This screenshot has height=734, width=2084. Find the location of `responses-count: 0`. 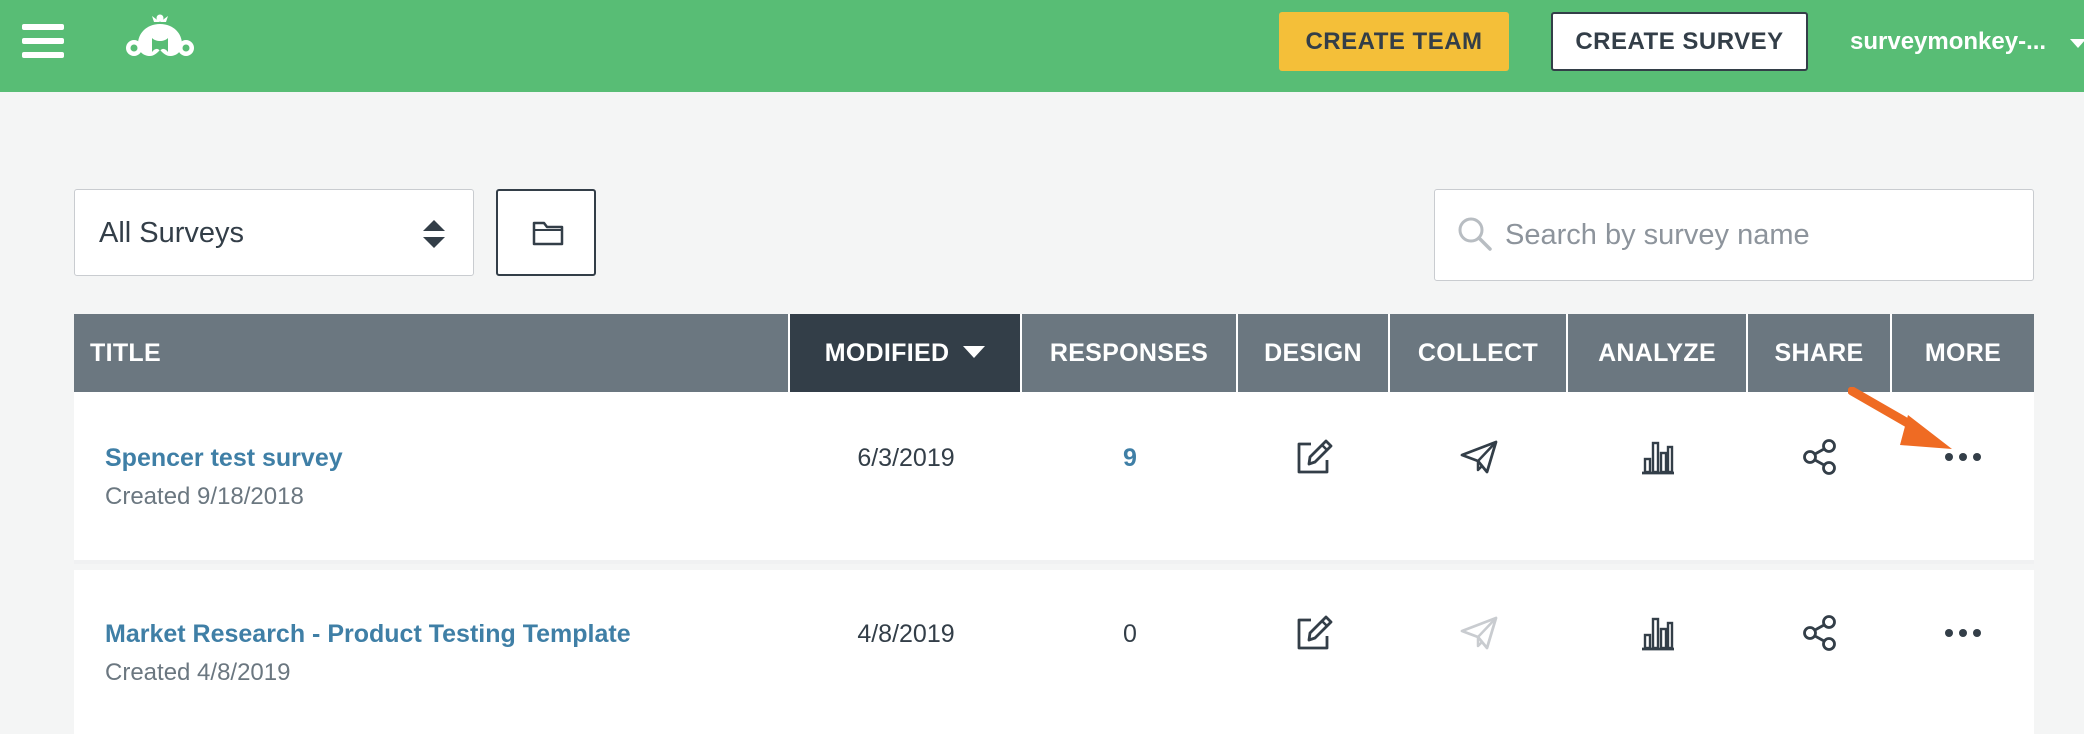

responses-count: 0 is located at coordinates (1130, 634).